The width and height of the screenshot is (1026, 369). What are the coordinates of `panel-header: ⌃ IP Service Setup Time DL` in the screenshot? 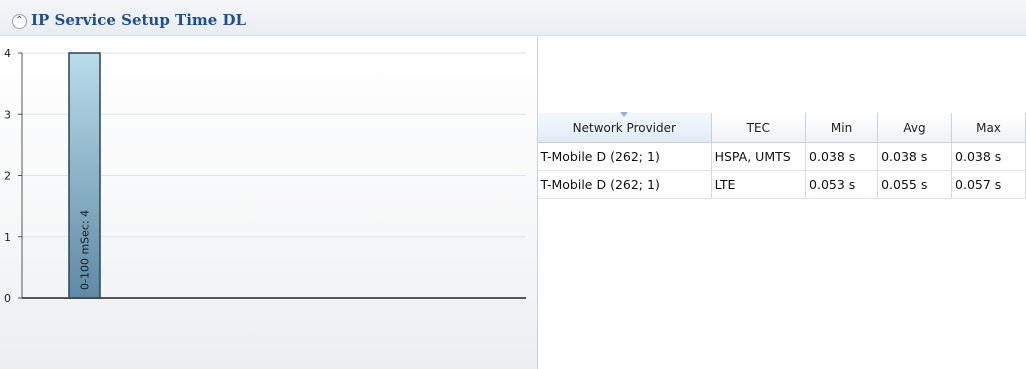 It's located at (513, 18).